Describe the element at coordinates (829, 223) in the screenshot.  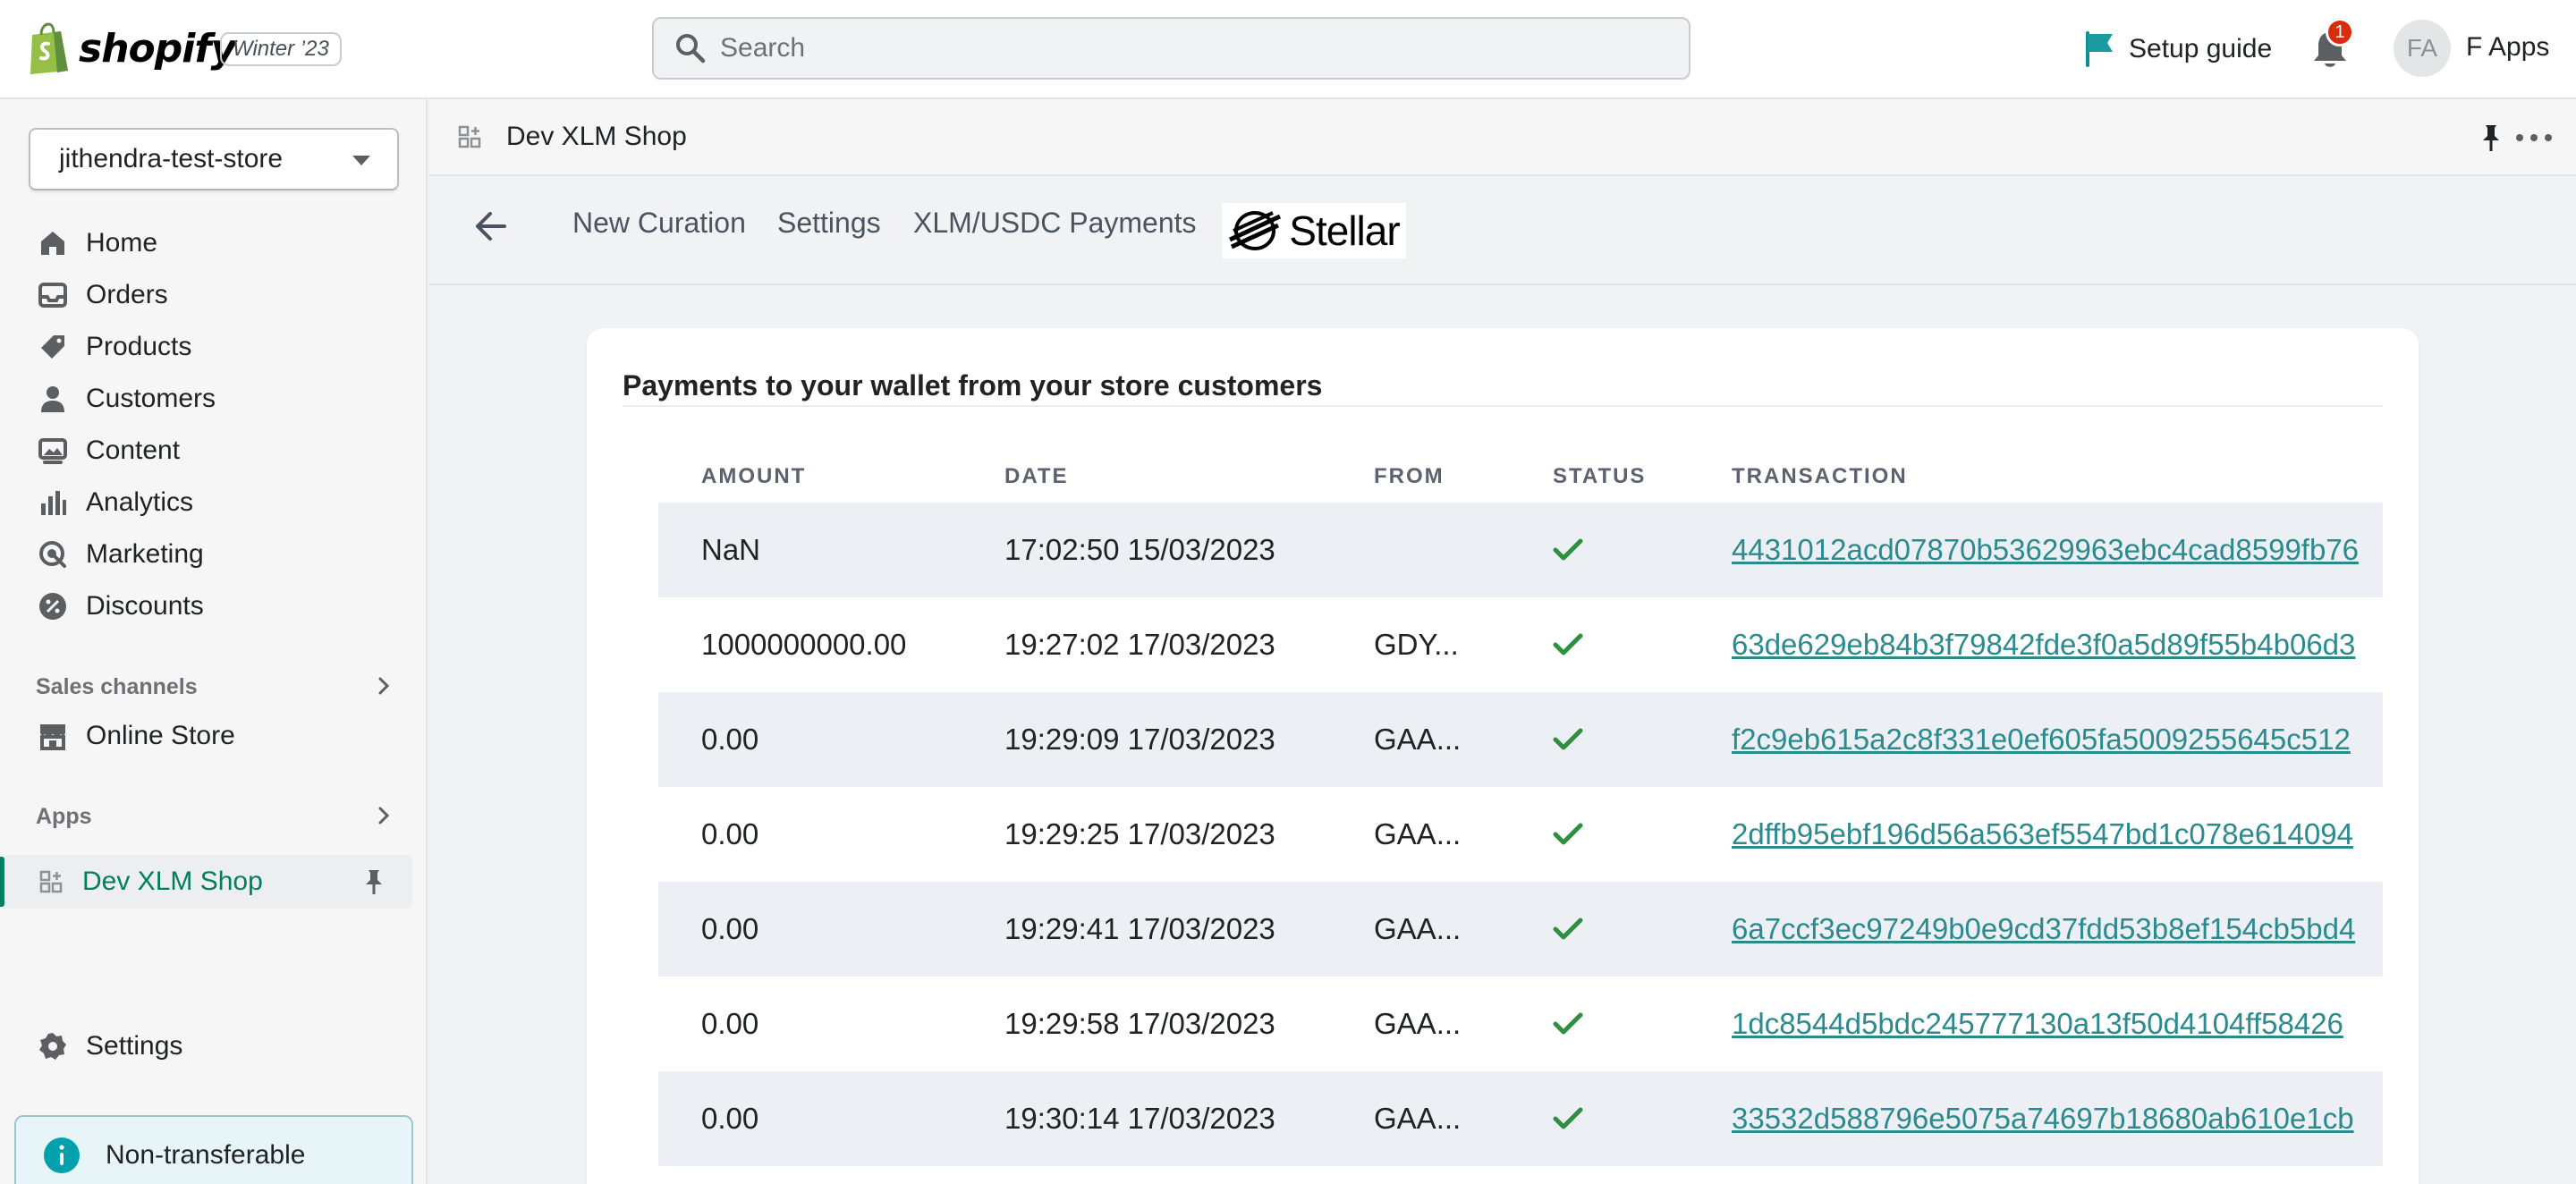
I see `tab-settings: Settings` at that location.